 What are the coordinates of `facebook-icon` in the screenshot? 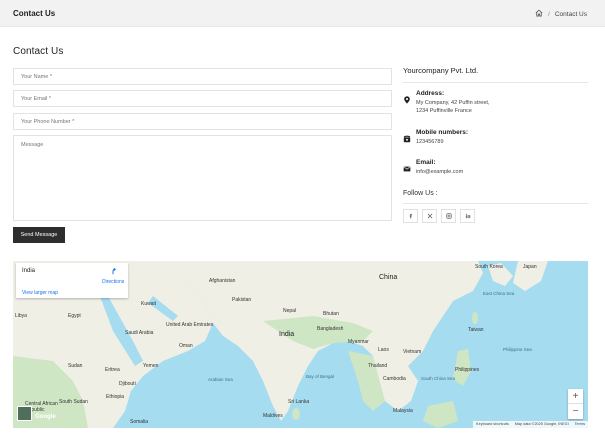 It's located at (410, 216).